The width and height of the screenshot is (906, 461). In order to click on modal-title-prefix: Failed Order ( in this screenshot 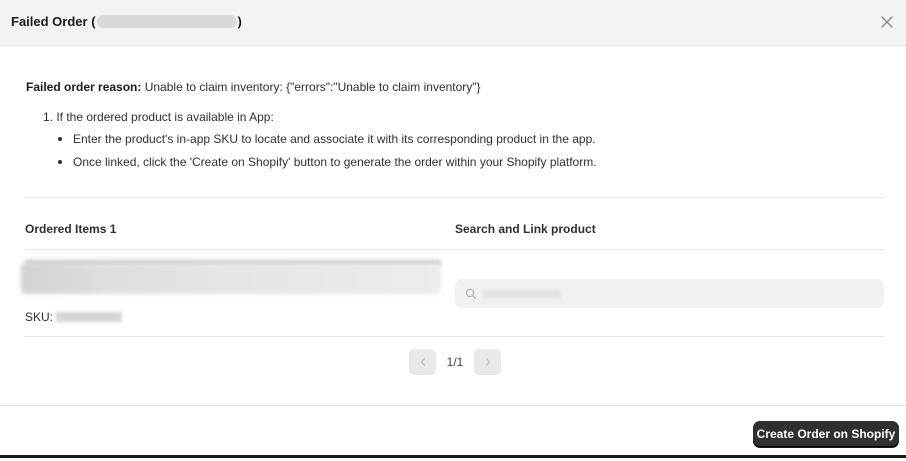, I will do `click(53, 21)`.